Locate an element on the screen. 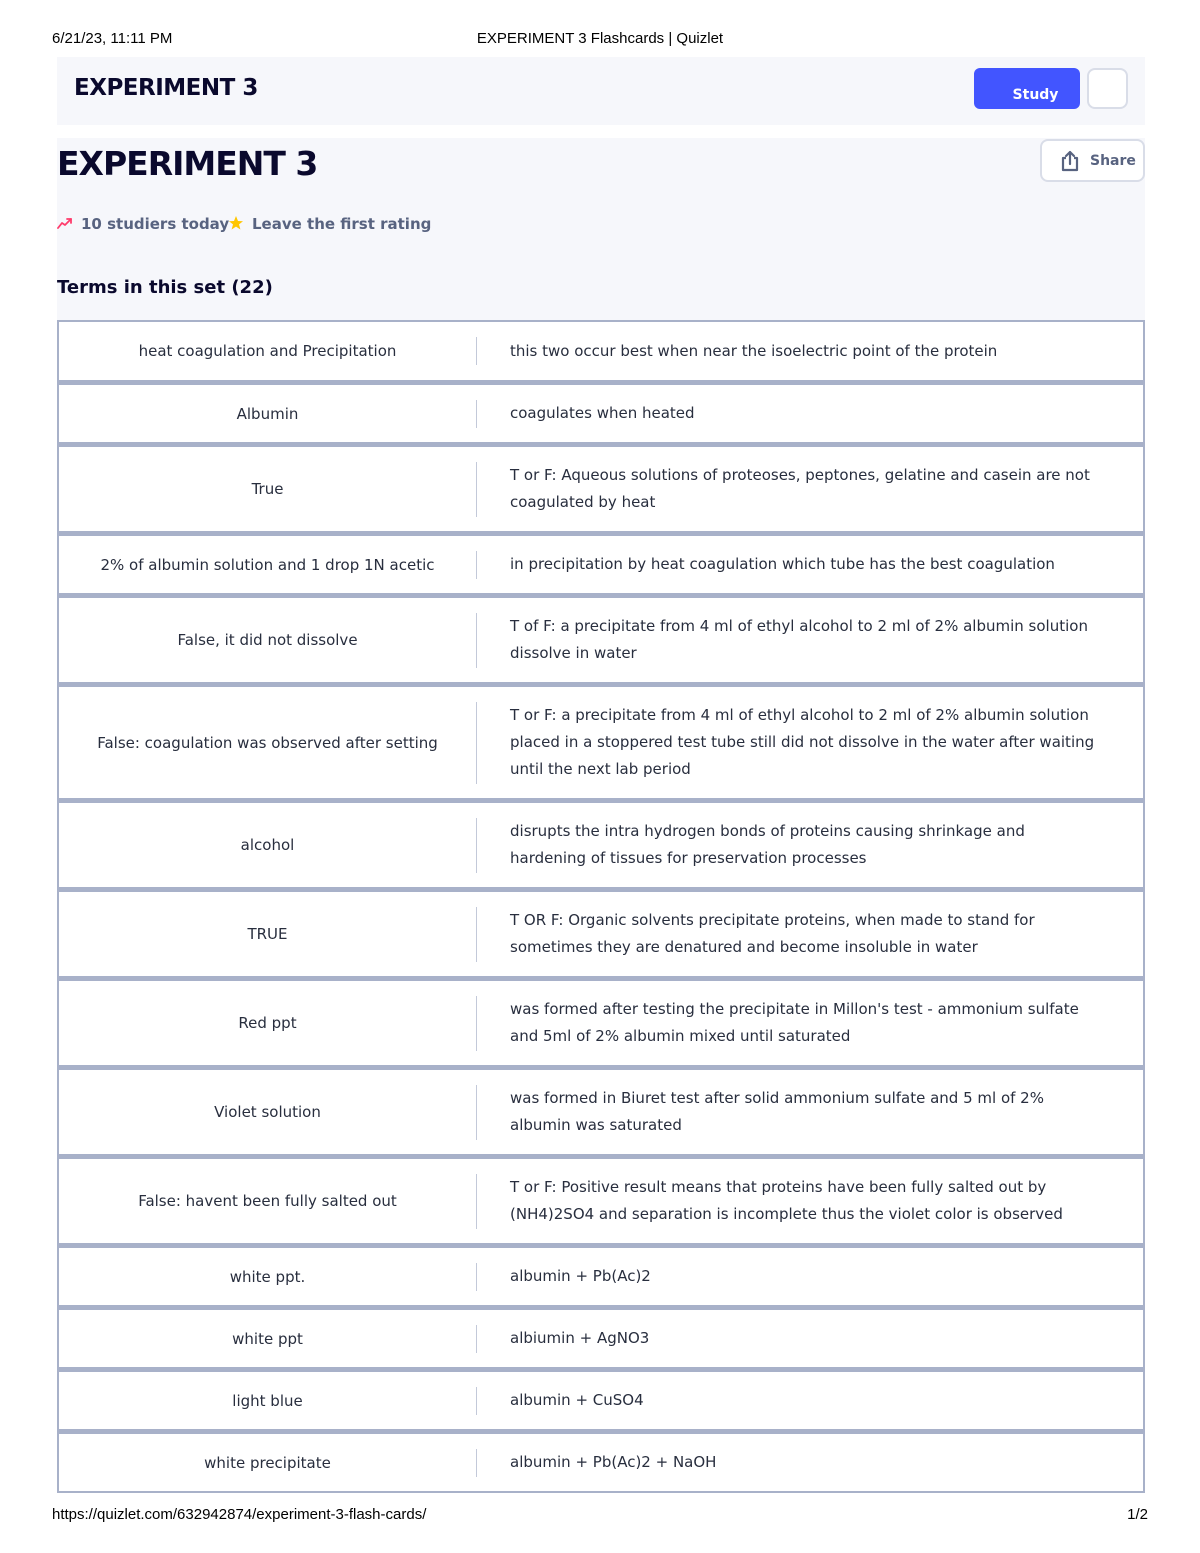  term-row: white ppt albiumin + AgNO3 is located at coordinates (601, 1338).